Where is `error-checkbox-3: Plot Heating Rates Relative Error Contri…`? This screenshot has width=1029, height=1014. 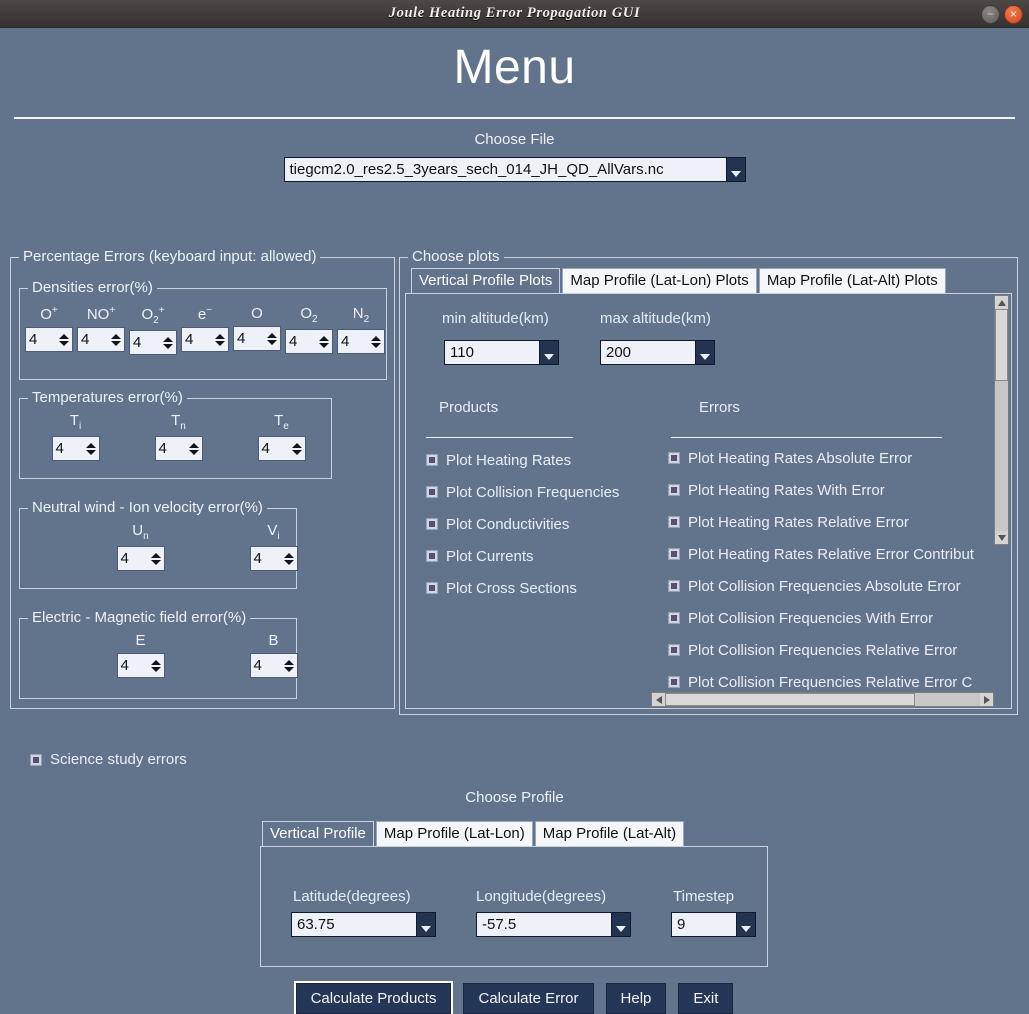 error-checkbox-3: Plot Heating Rates Relative Error Contri… is located at coordinates (833, 554).